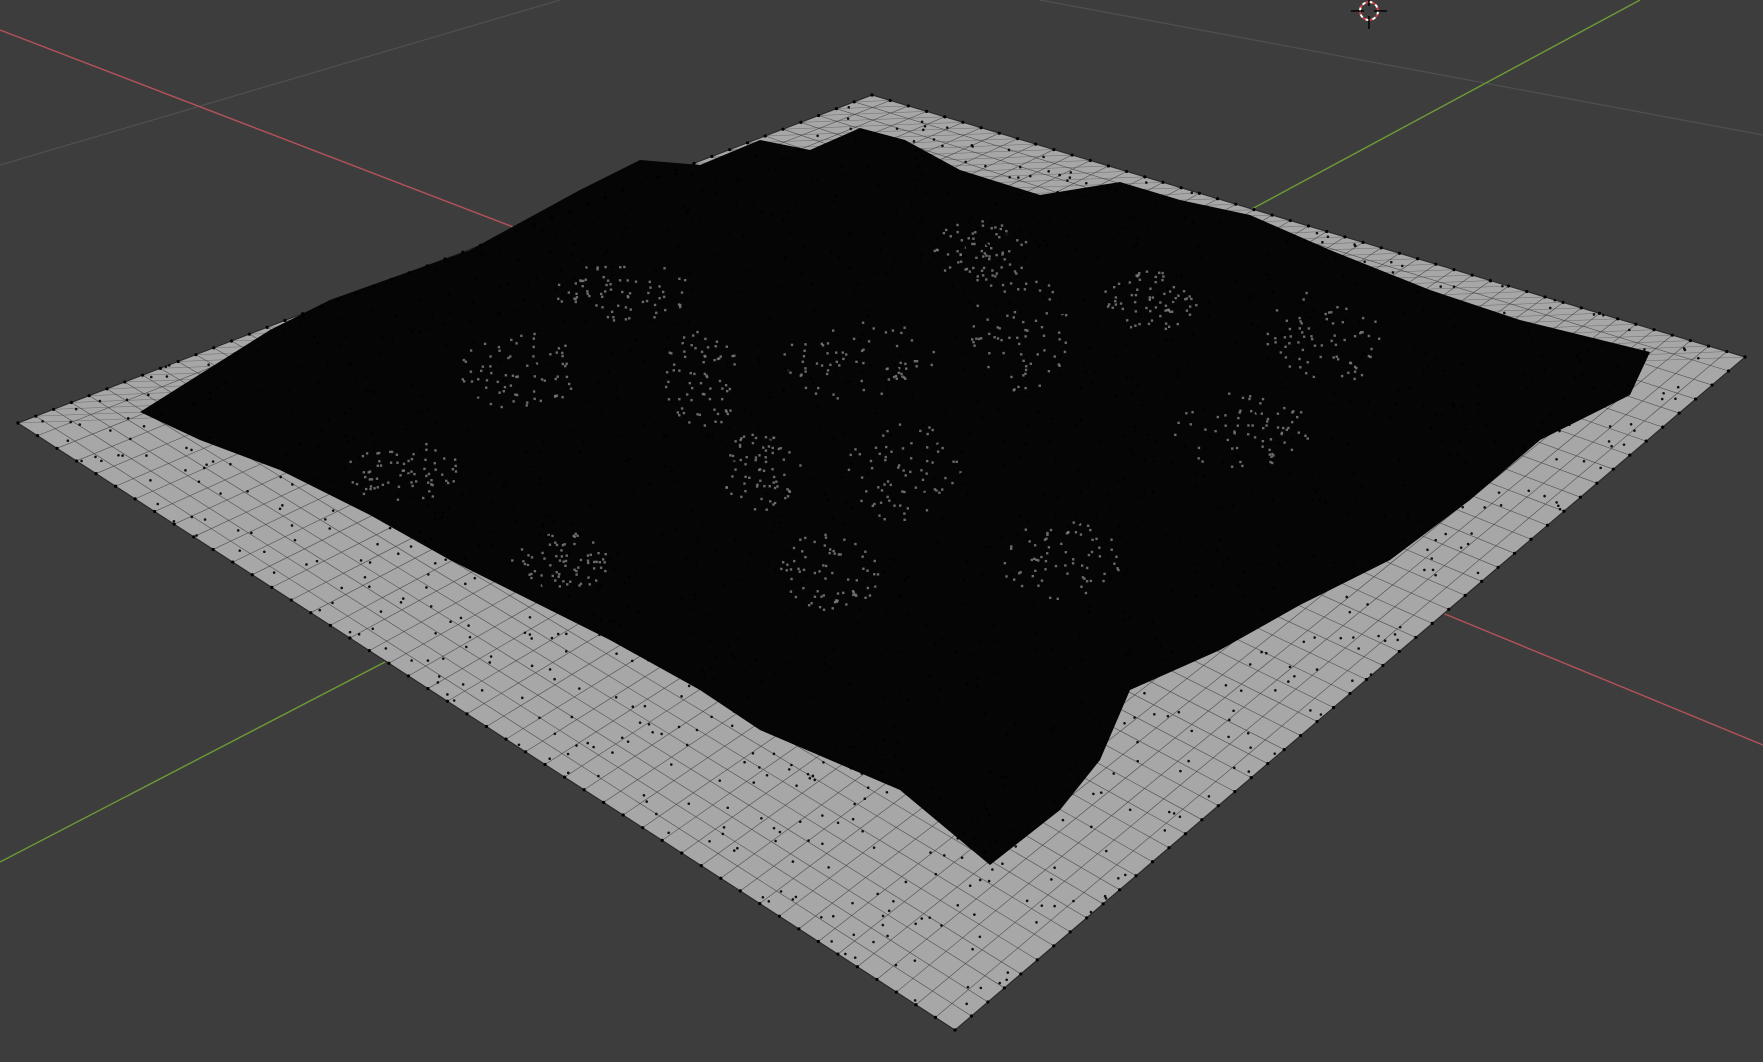 Image resolution: width=1763 pixels, height=1062 pixels. I want to click on 3d-cursor-icon, so click(1369, 14).